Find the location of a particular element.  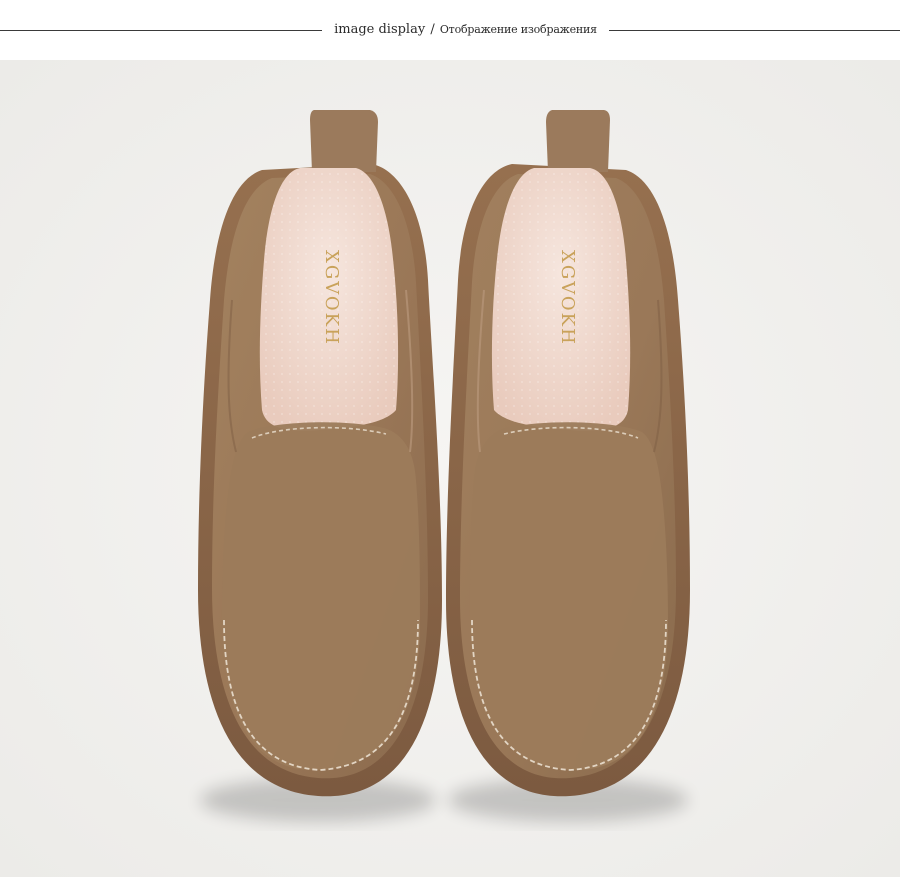

right-heel-tab is located at coordinates (578, 141).